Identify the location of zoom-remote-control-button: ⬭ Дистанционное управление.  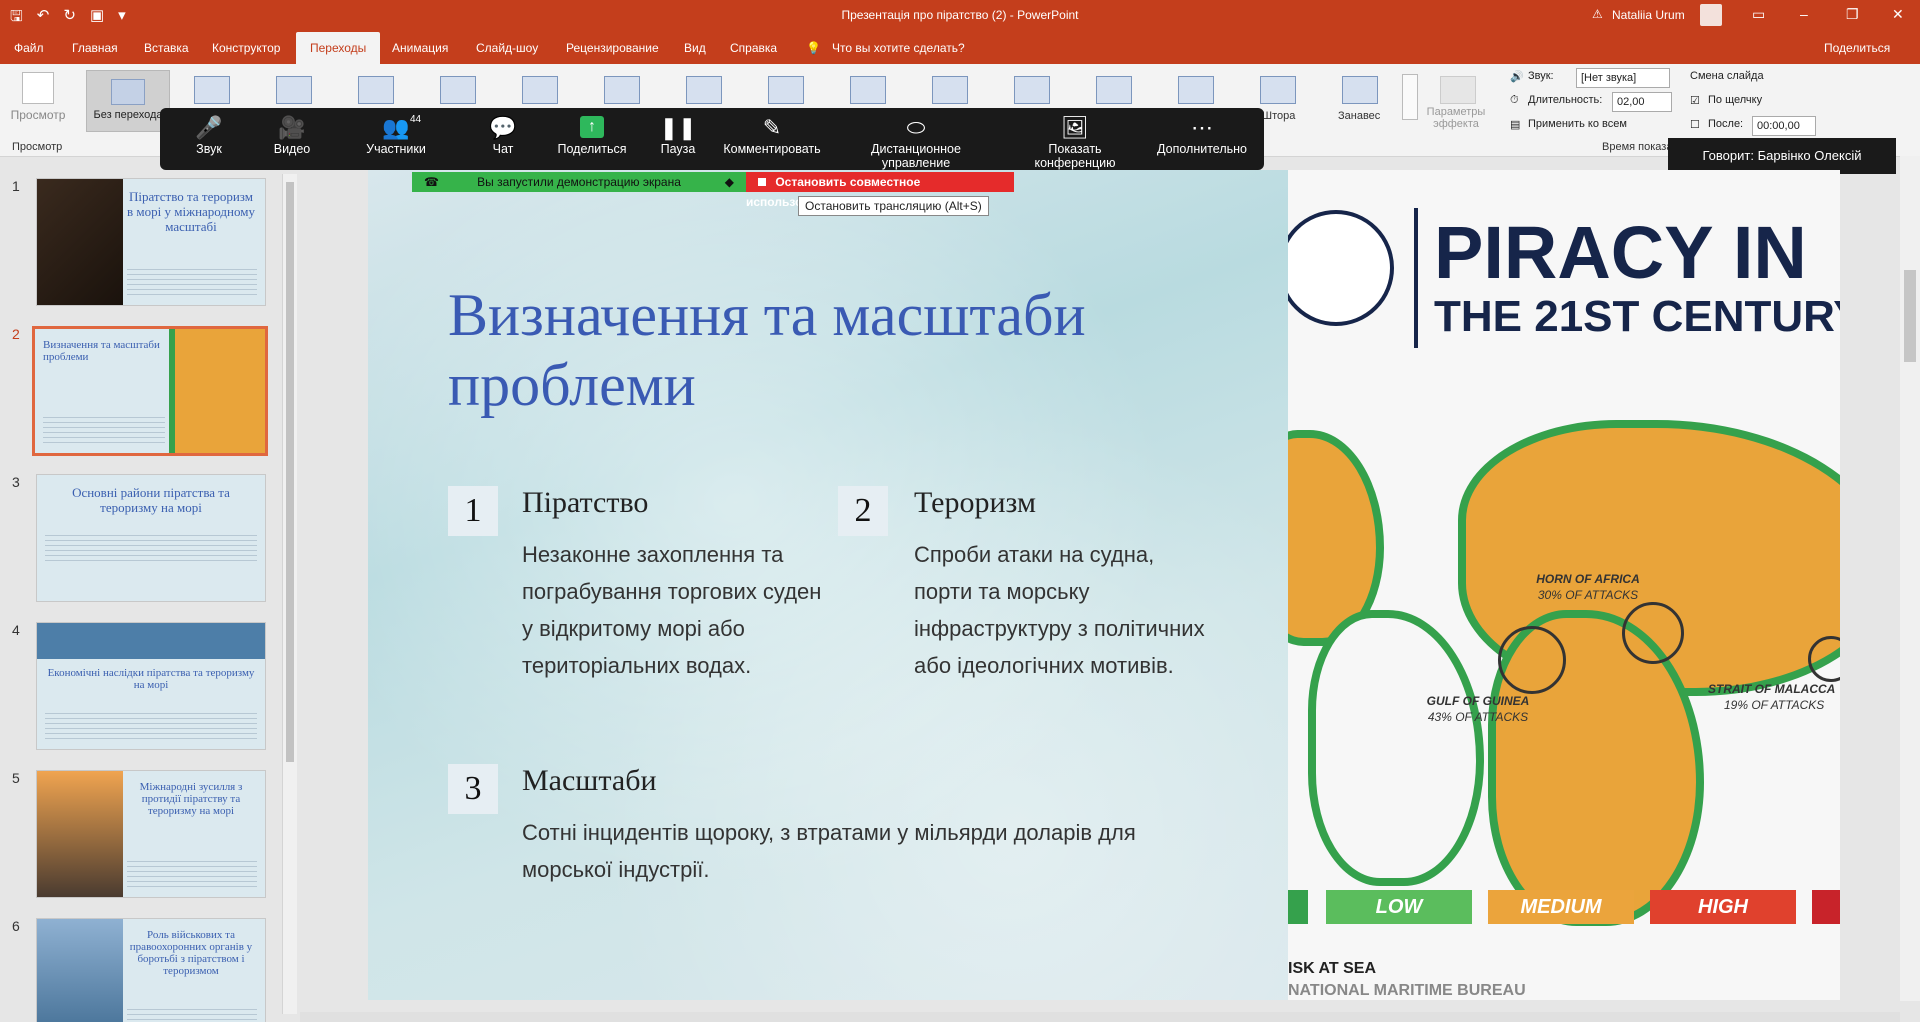
(916, 142).